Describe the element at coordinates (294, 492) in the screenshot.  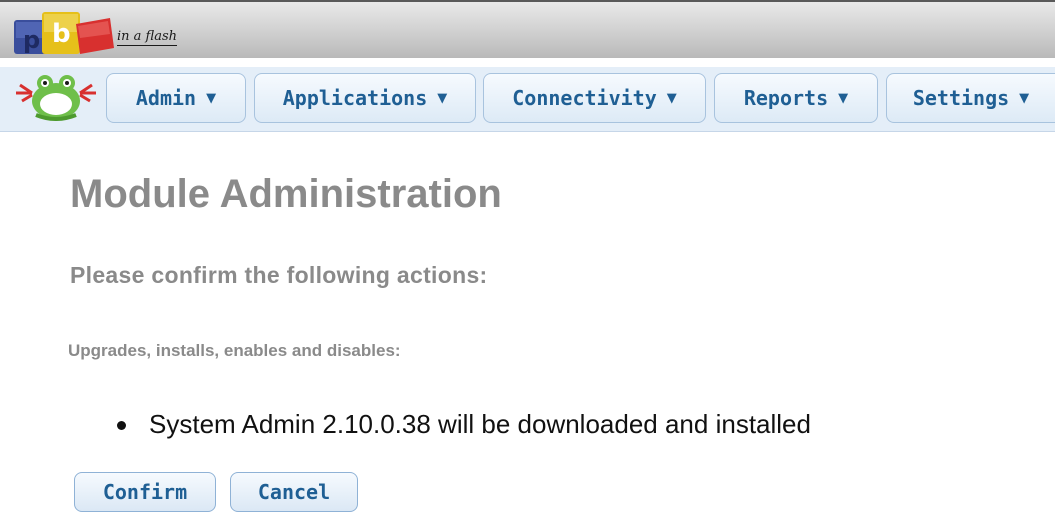
I see `cancel-button: Cancel` at that location.